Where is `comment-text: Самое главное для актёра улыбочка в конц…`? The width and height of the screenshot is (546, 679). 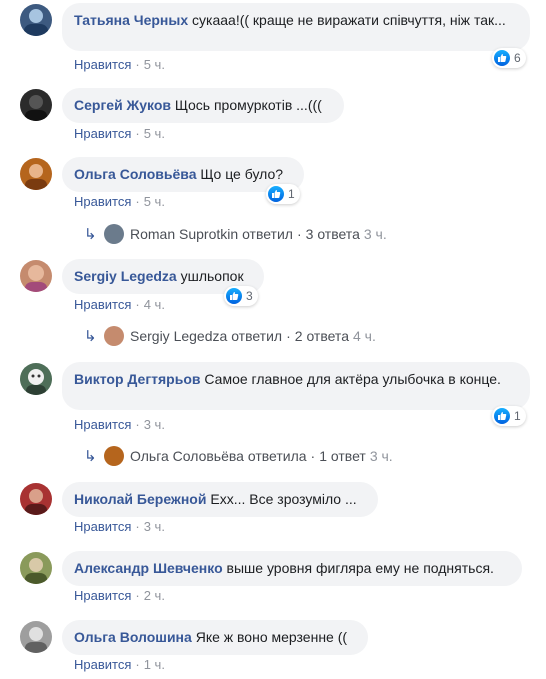 comment-text: Самое главное для актёра улыбочка в конц… is located at coordinates (352, 379).